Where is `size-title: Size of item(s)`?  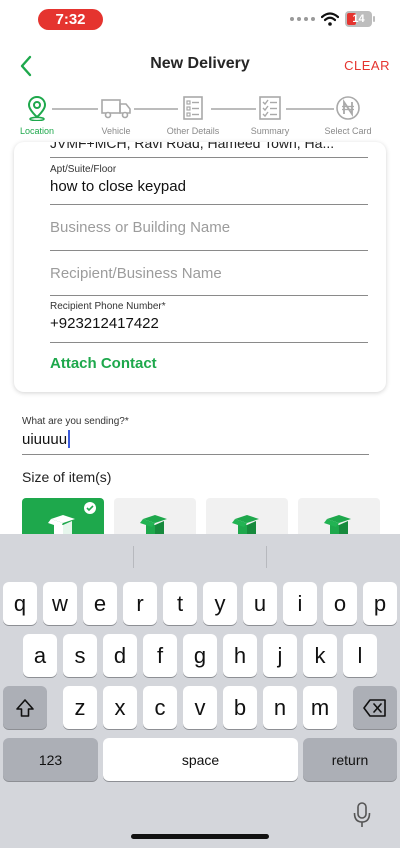
size-title: Size of item(s) is located at coordinates (67, 477).